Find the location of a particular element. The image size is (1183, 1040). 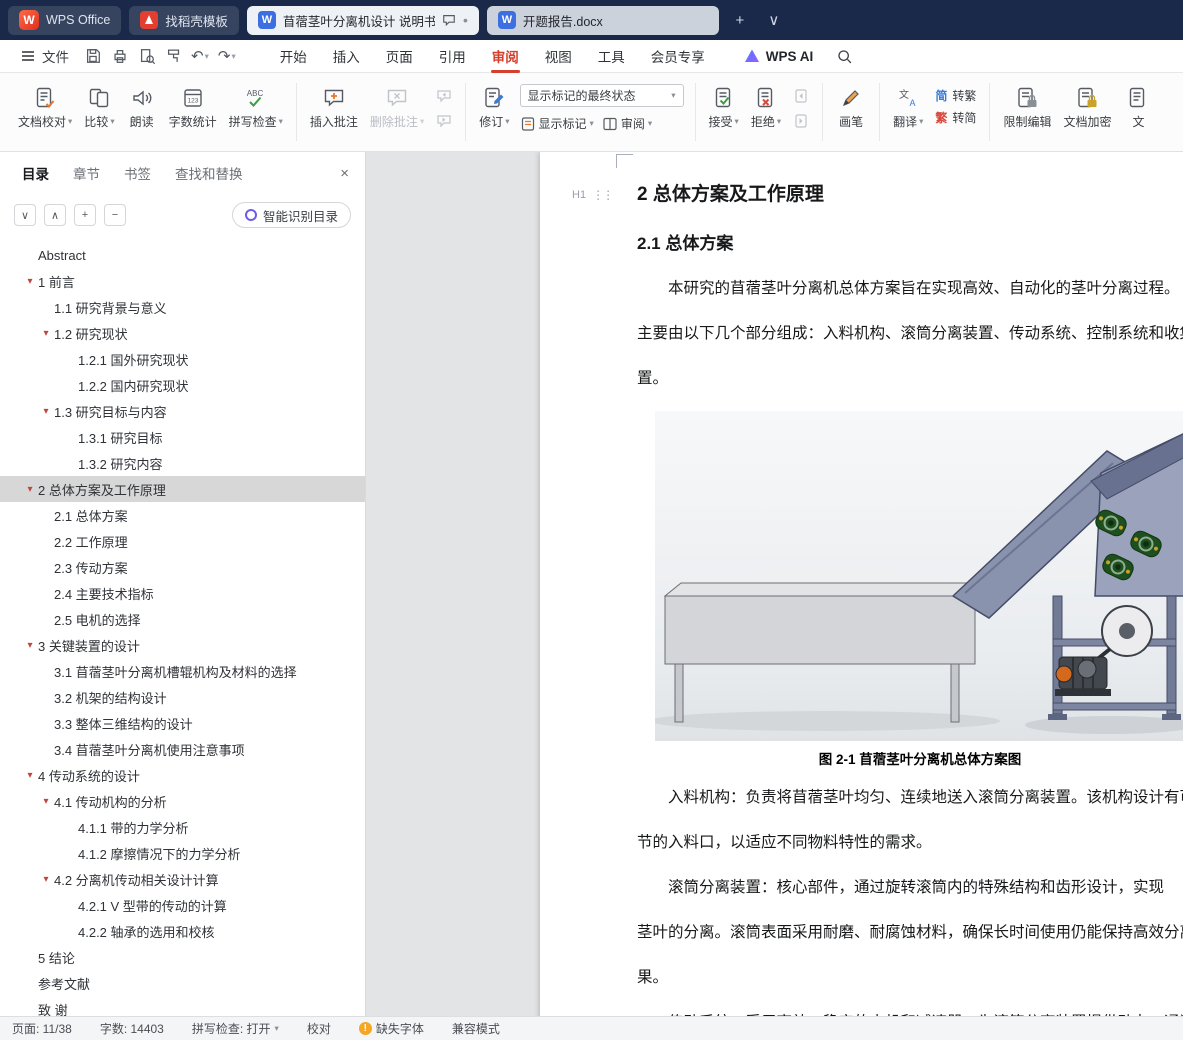

tab-list-chevron-icon: ∨ is located at coordinates (774, 20).